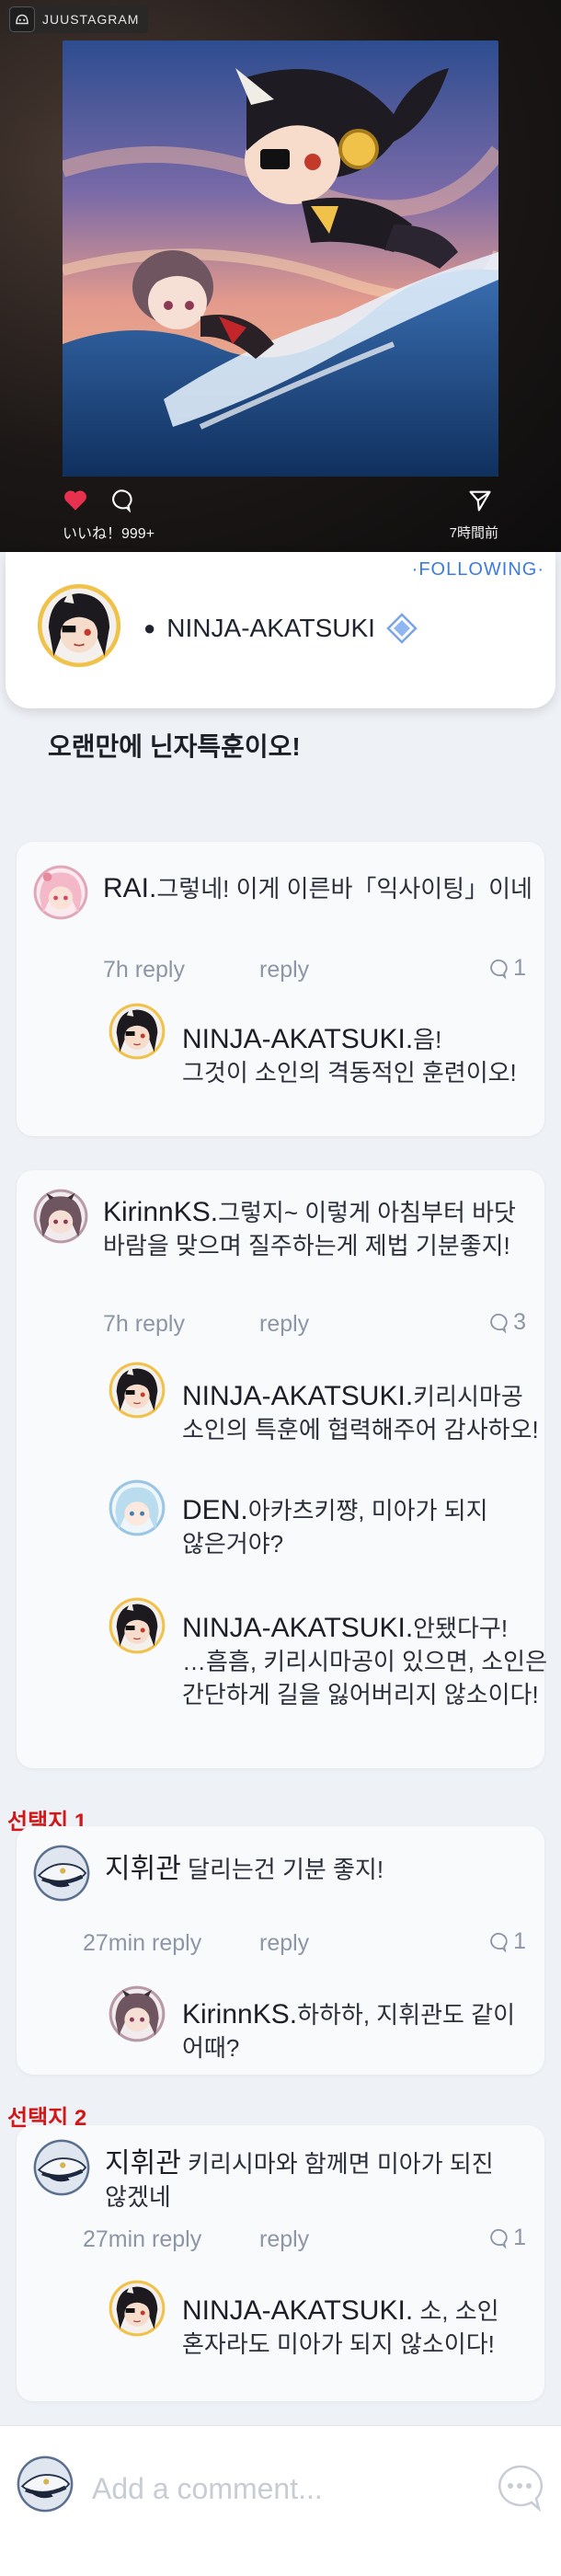 Image resolution: width=561 pixels, height=2576 pixels. What do you see at coordinates (360, 1429) in the screenshot?
I see `reply-body: 소인의 특훈에 협력해주어 감사하오!` at bounding box center [360, 1429].